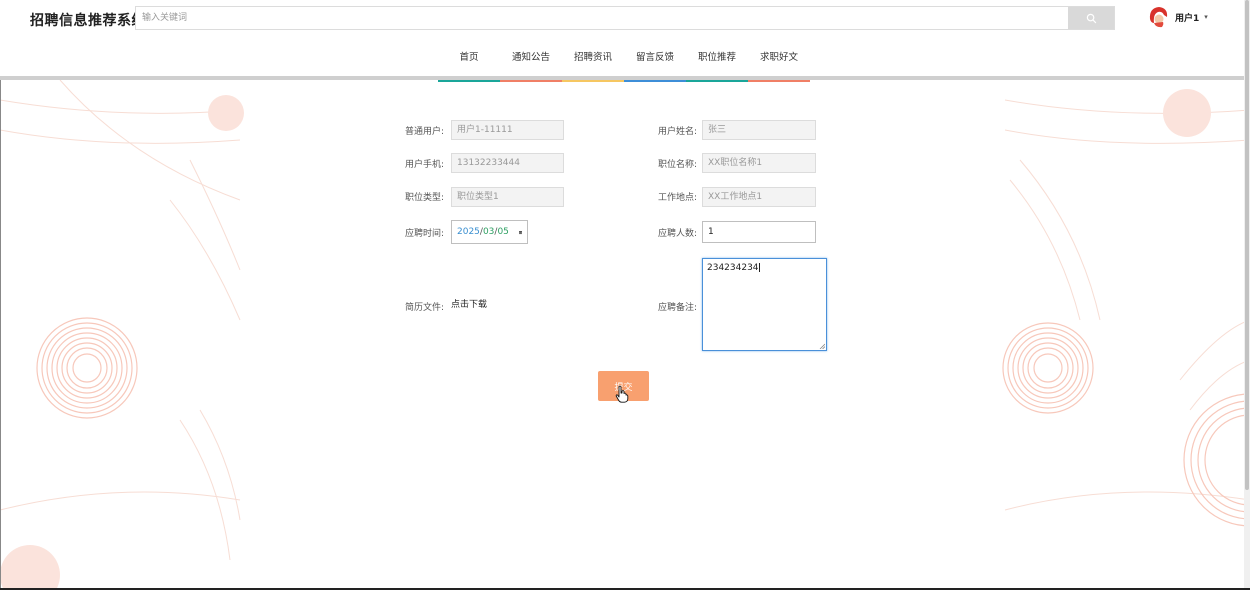 The height and width of the screenshot is (590, 1250). I want to click on date-day: 05, so click(503, 232).